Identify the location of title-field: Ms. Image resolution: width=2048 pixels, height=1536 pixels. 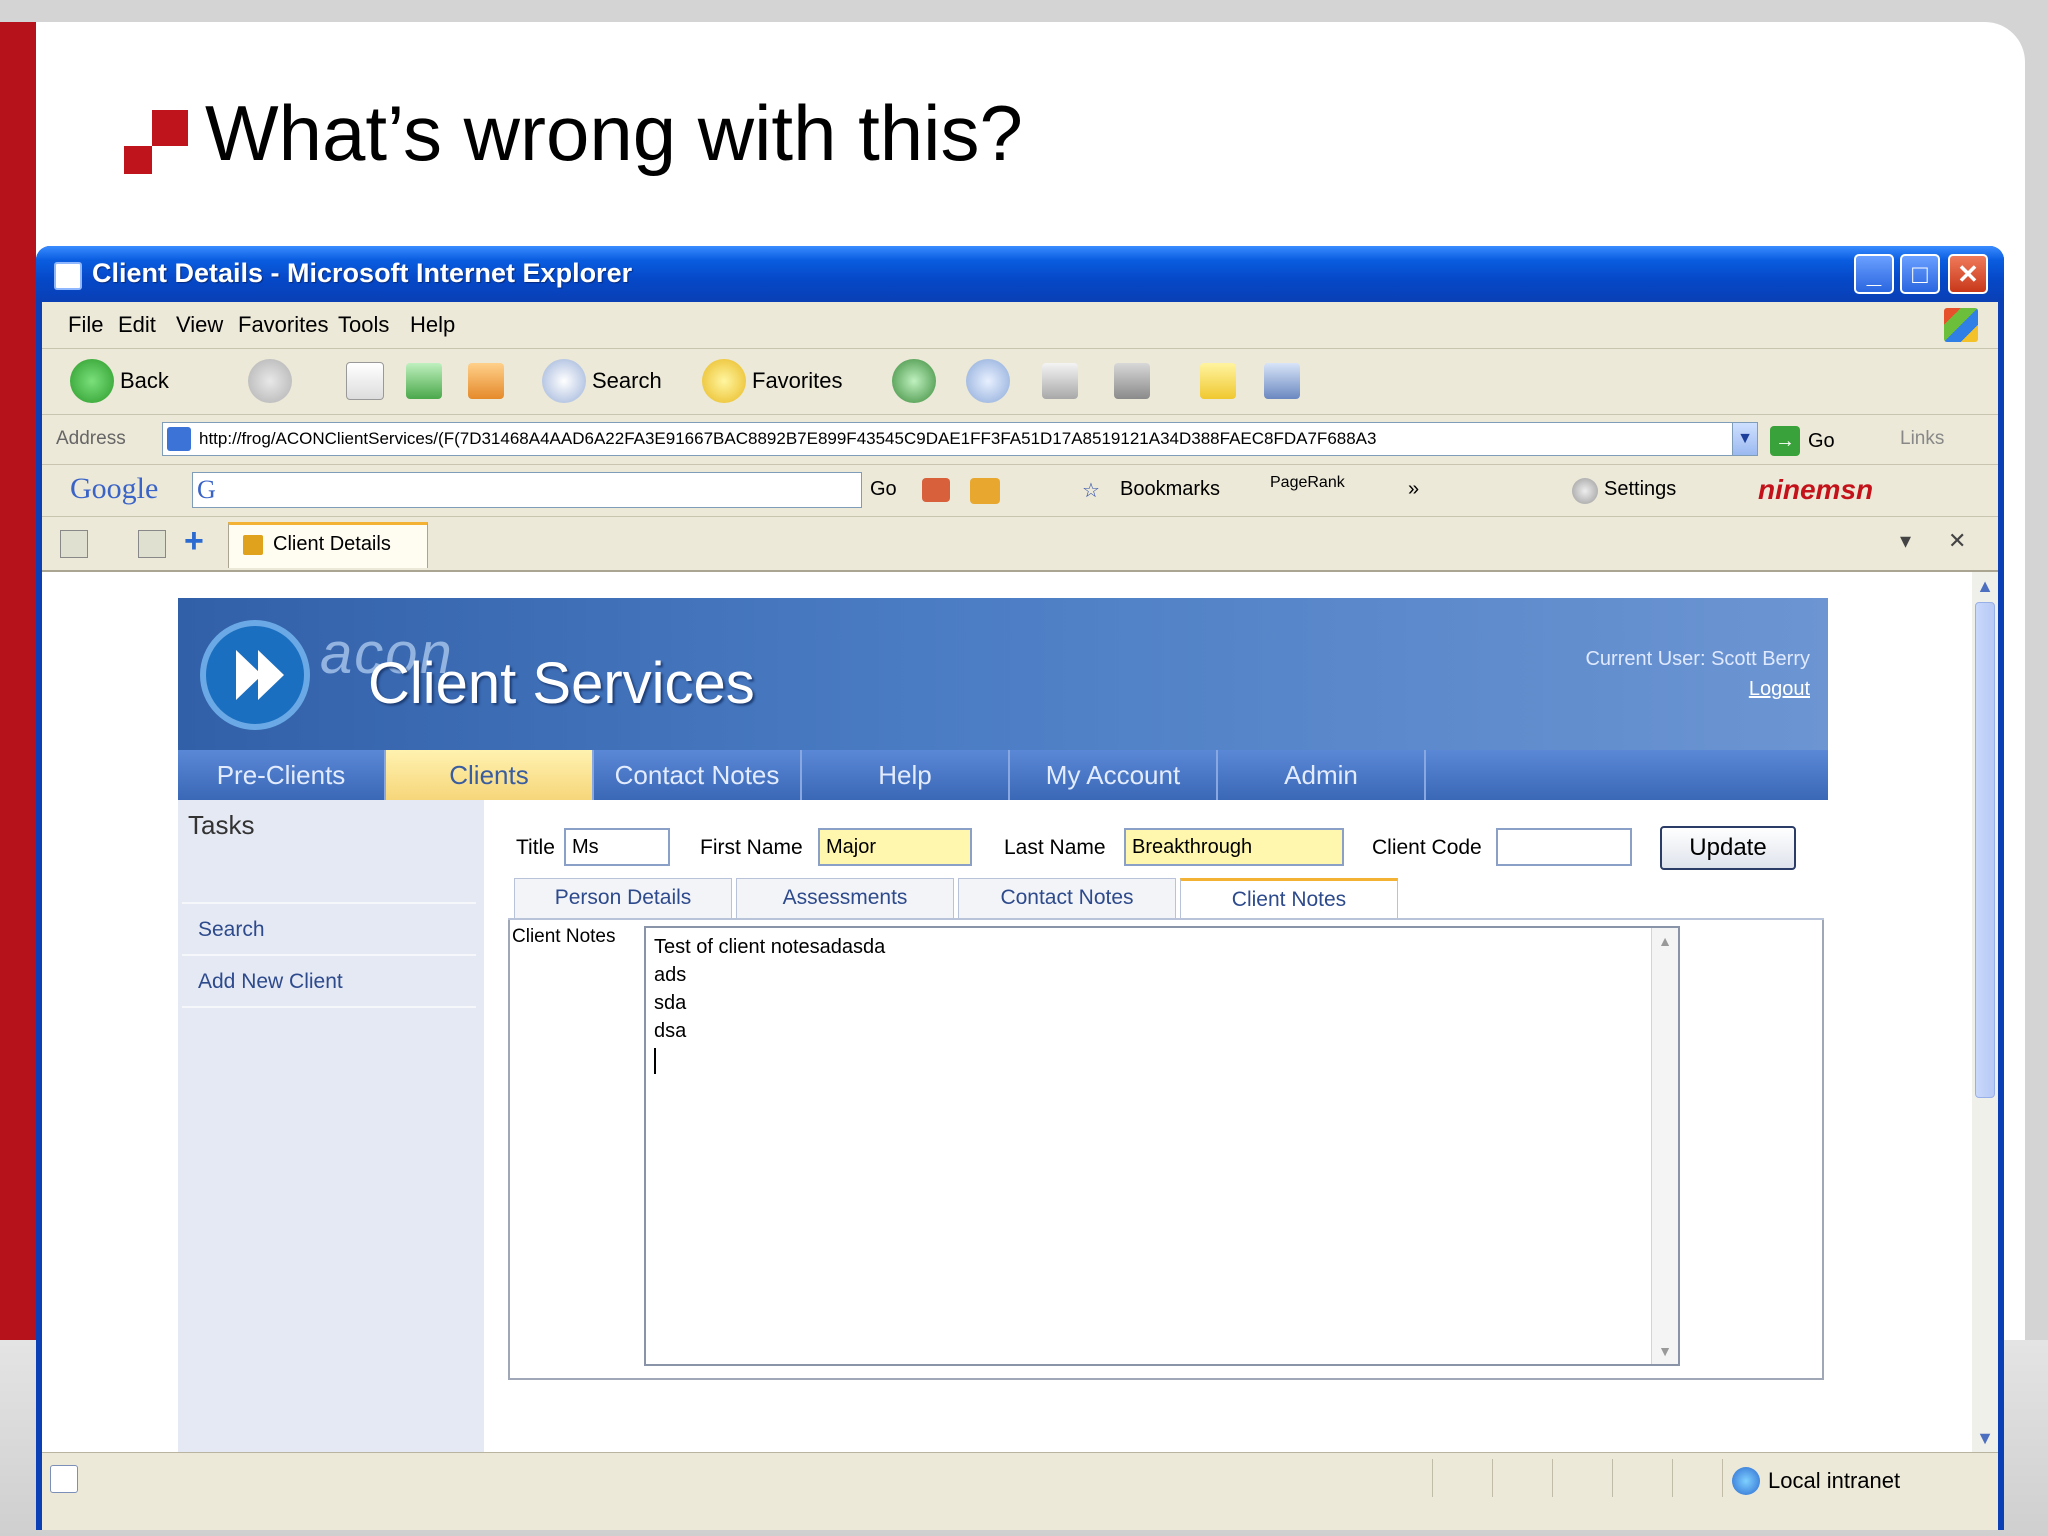
(617, 847).